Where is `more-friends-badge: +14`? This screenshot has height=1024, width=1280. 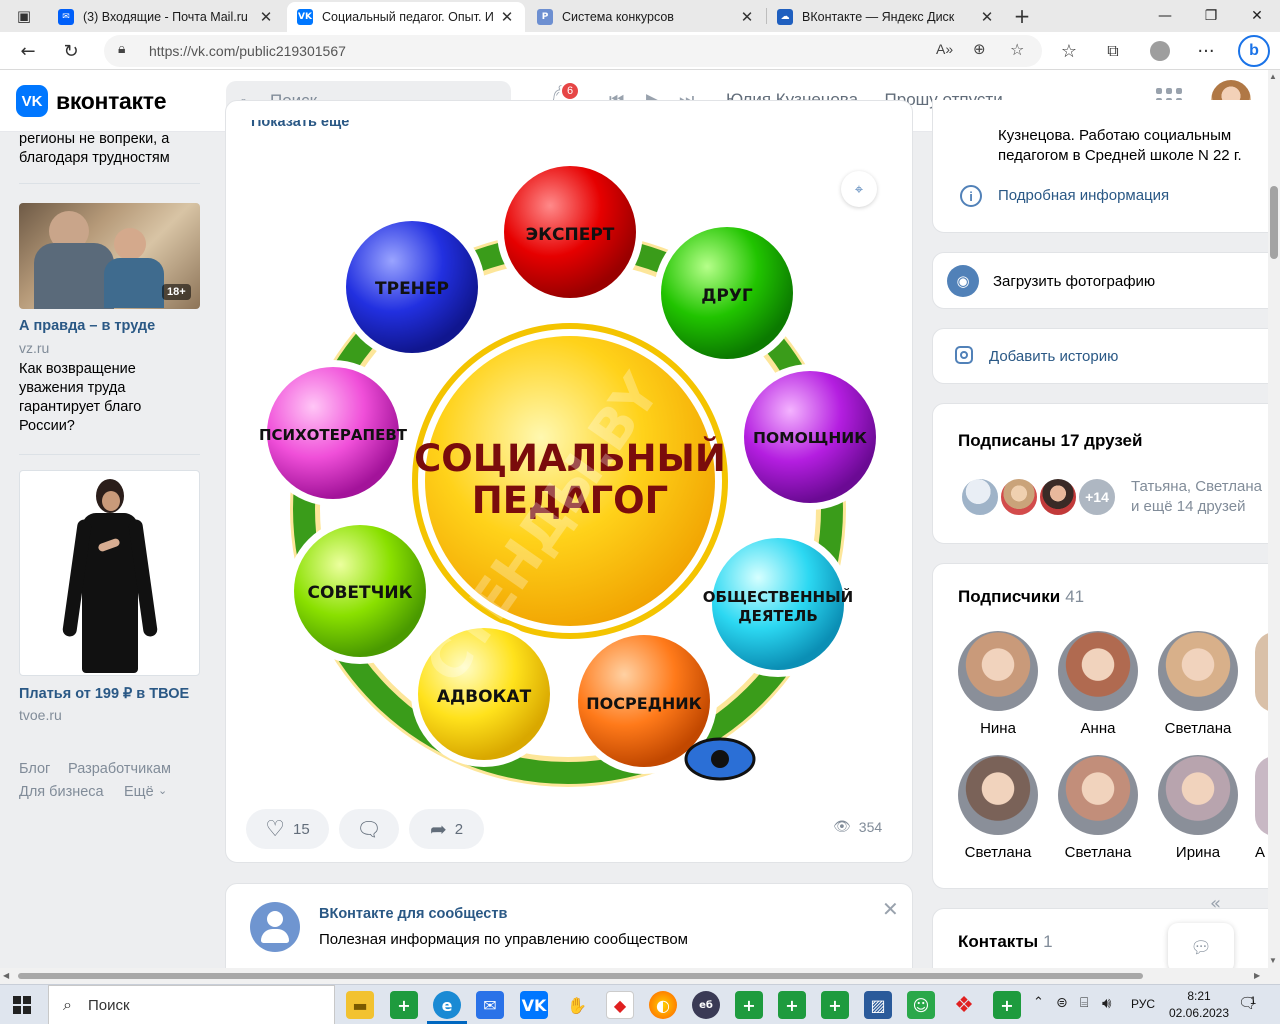 more-friends-badge: +14 is located at coordinates (1097, 497).